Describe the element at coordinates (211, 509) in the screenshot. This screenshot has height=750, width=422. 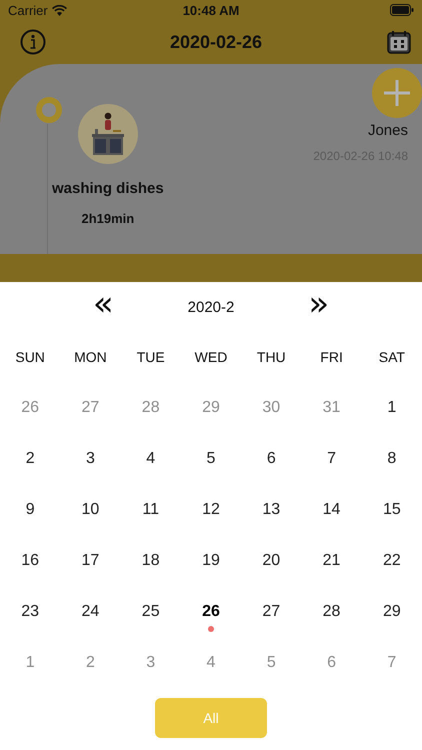
I see `day-number: 12` at that location.